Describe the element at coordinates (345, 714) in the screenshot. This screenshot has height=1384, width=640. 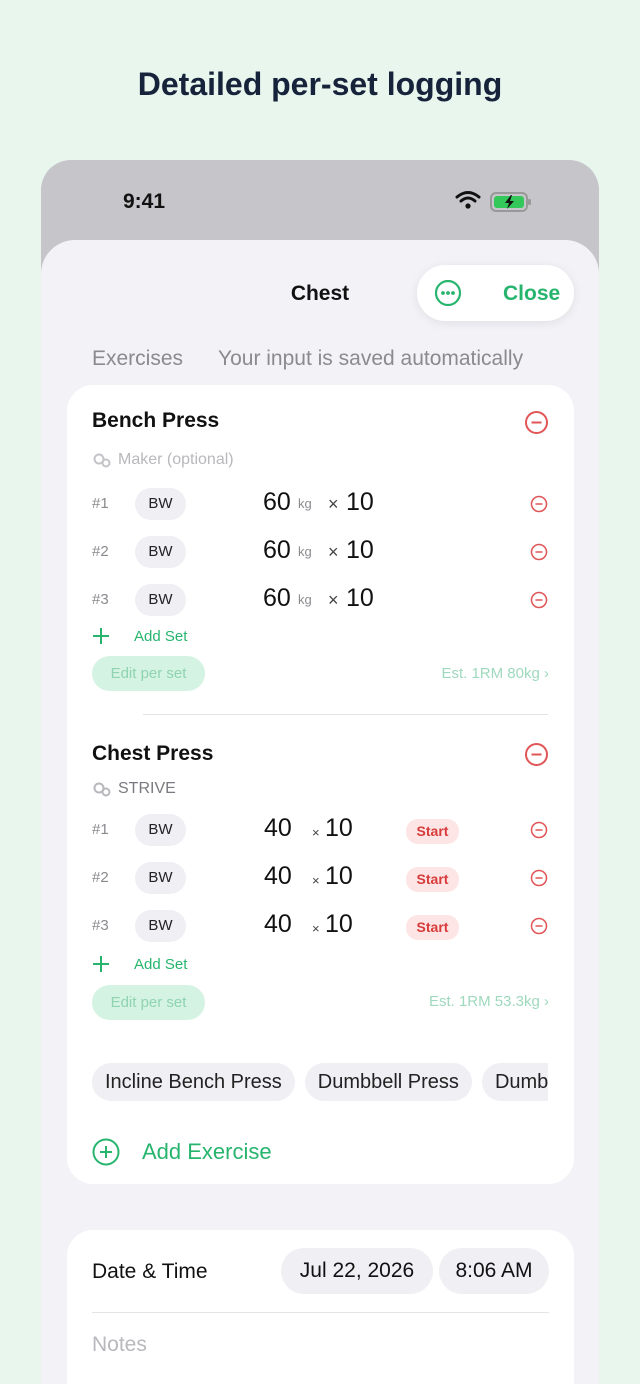
I see `exercise-divider` at that location.